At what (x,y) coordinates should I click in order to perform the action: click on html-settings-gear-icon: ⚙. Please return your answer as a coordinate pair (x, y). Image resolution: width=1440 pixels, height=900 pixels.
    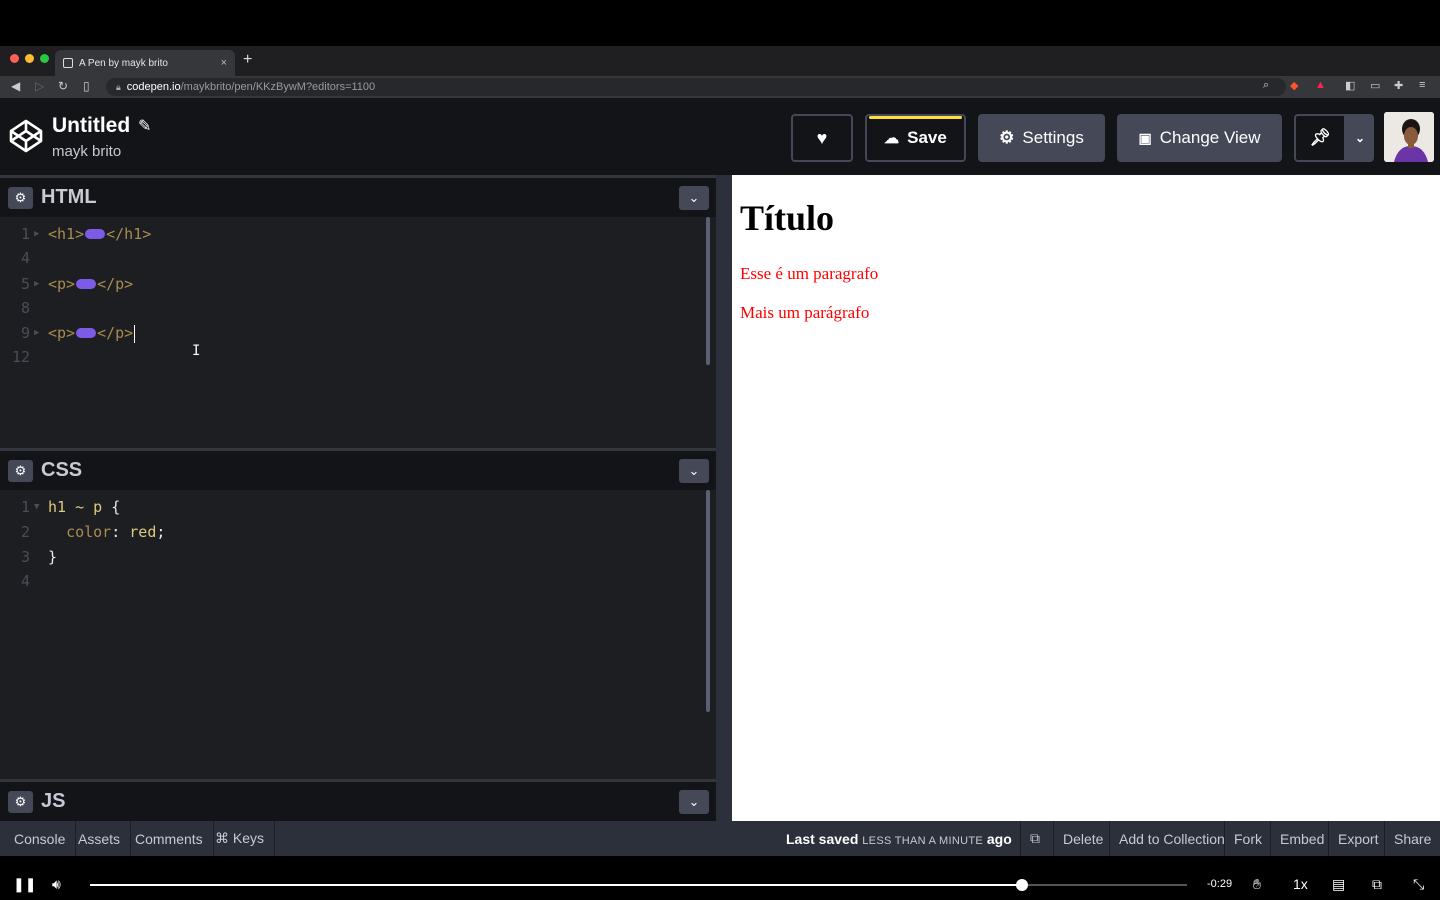
    Looking at the image, I should click on (20, 198).